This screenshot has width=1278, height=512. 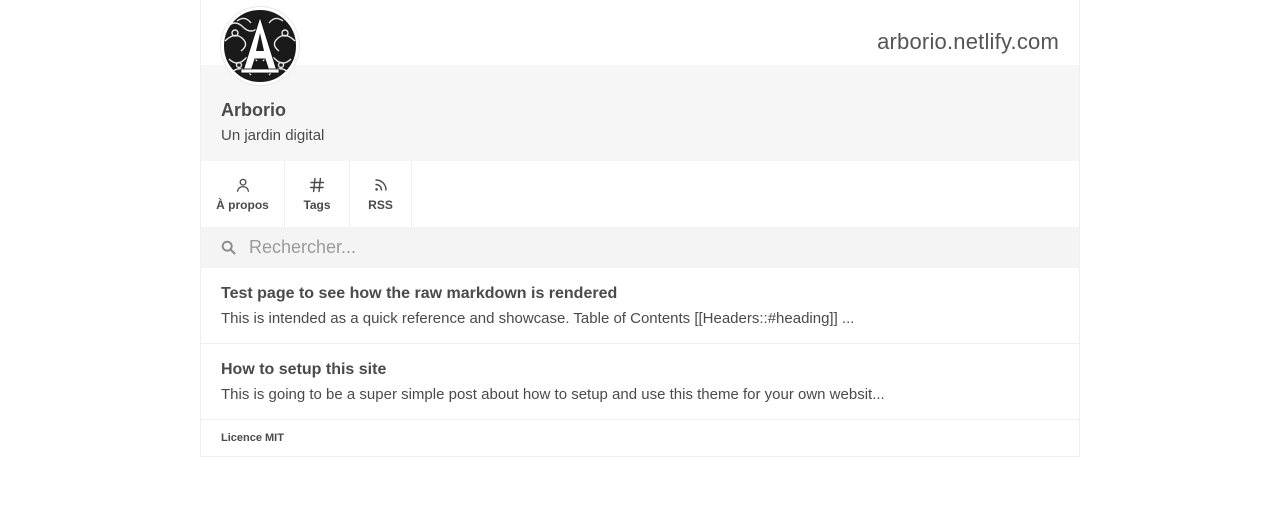 What do you see at coordinates (968, 42) in the screenshot?
I see `site-url-link: arborio.netlify.com` at bounding box center [968, 42].